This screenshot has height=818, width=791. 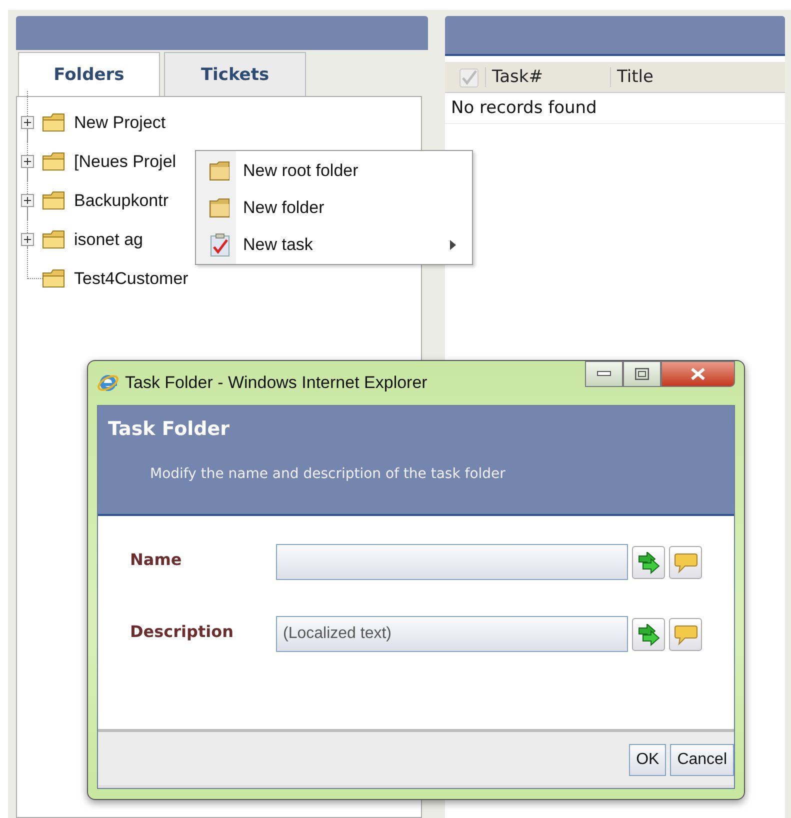 What do you see at coordinates (334, 170) in the screenshot?
I see `menu-item: New root folder` at bounding box center [334, 170].